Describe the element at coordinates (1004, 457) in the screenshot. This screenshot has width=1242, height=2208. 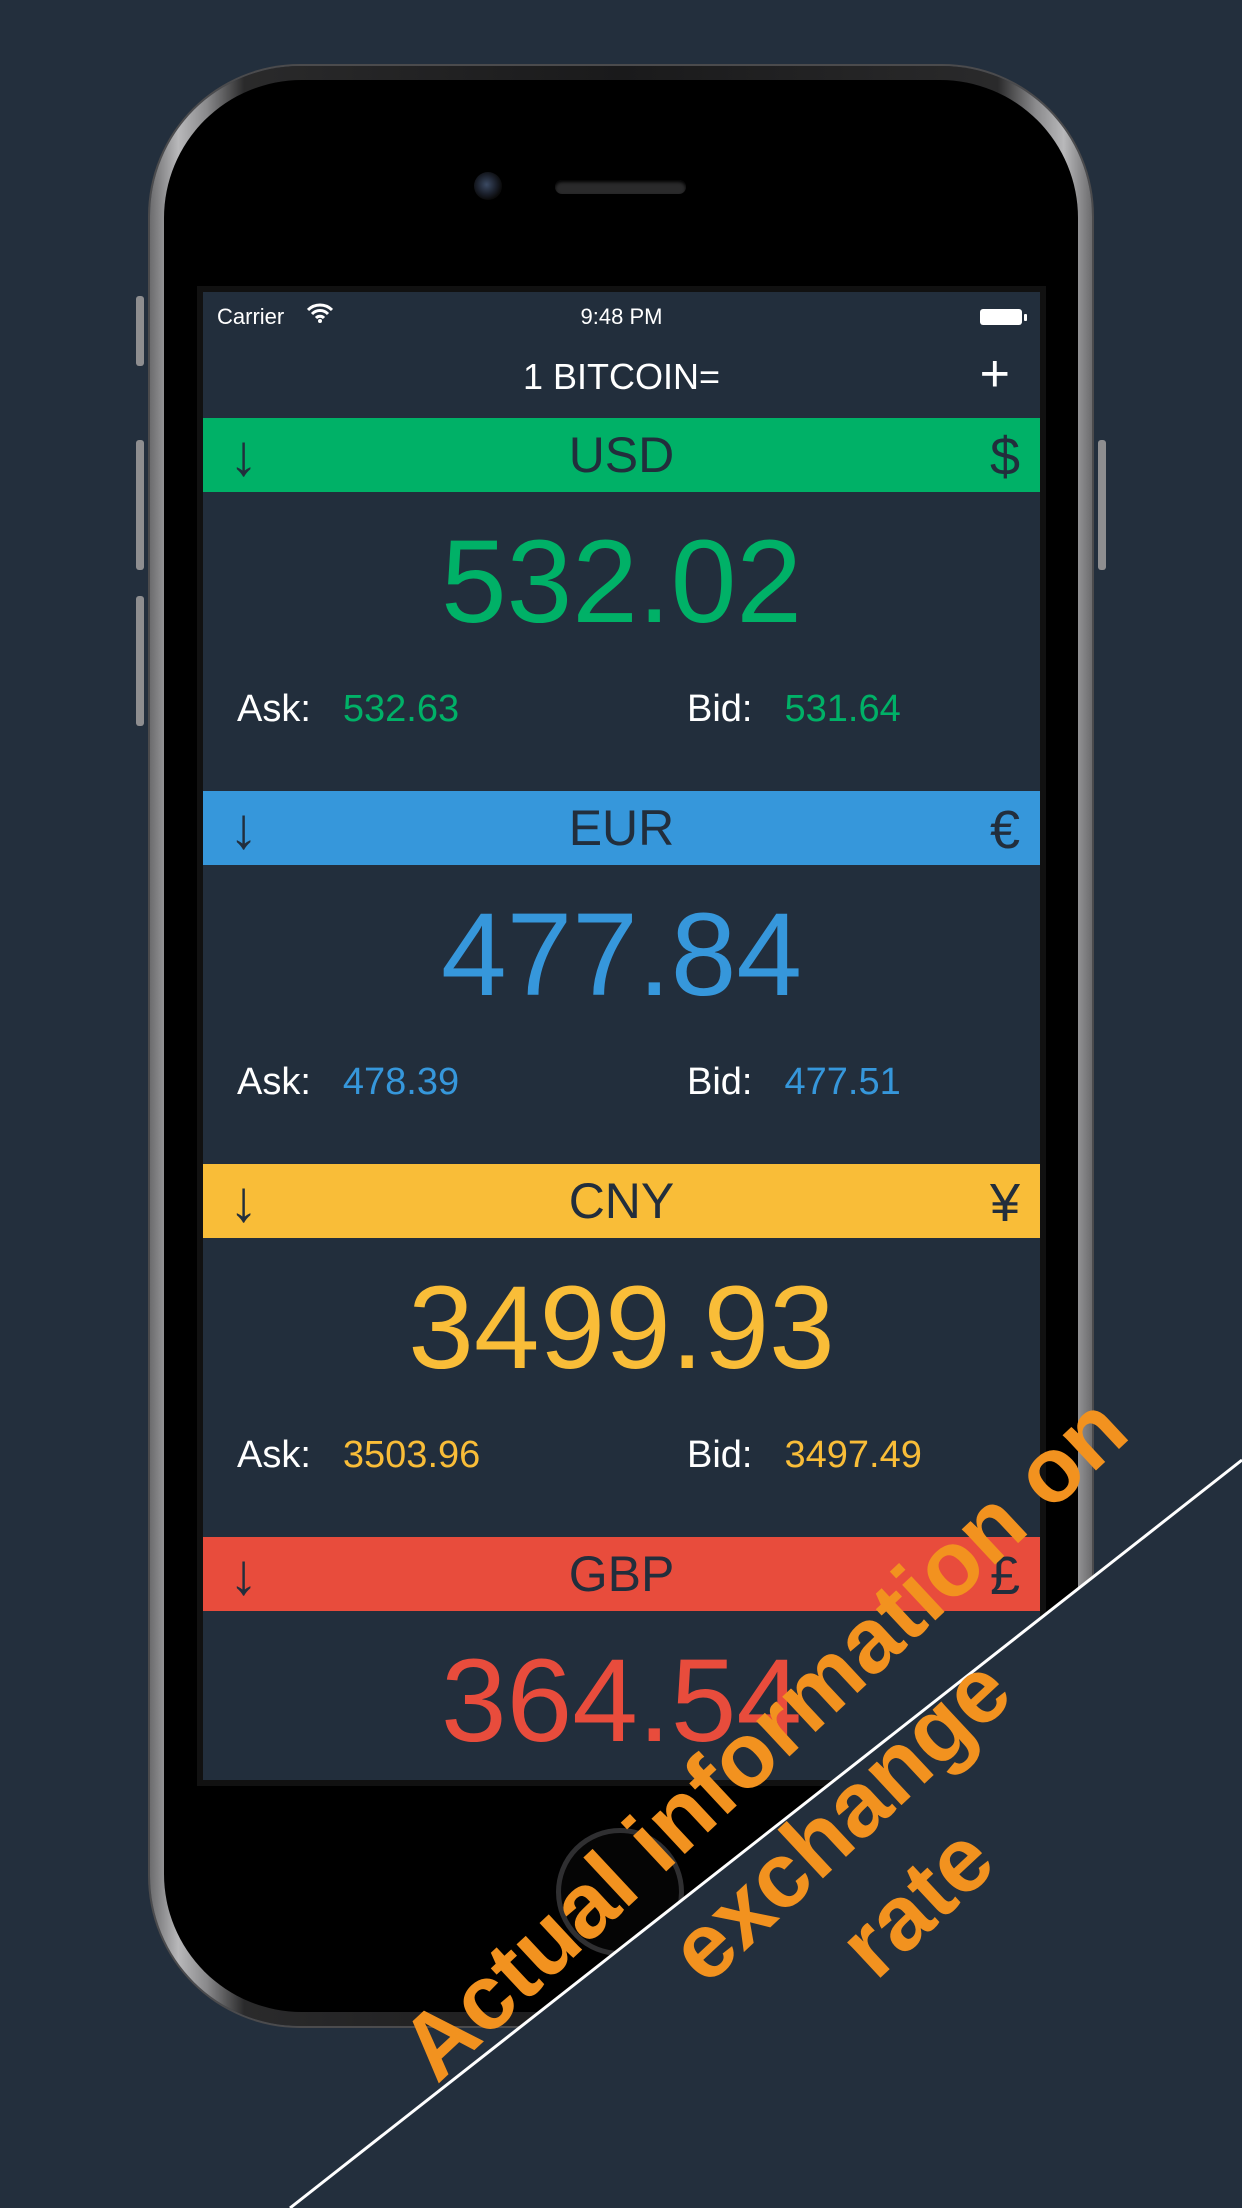
I see `currency-symbol: $` at that location.